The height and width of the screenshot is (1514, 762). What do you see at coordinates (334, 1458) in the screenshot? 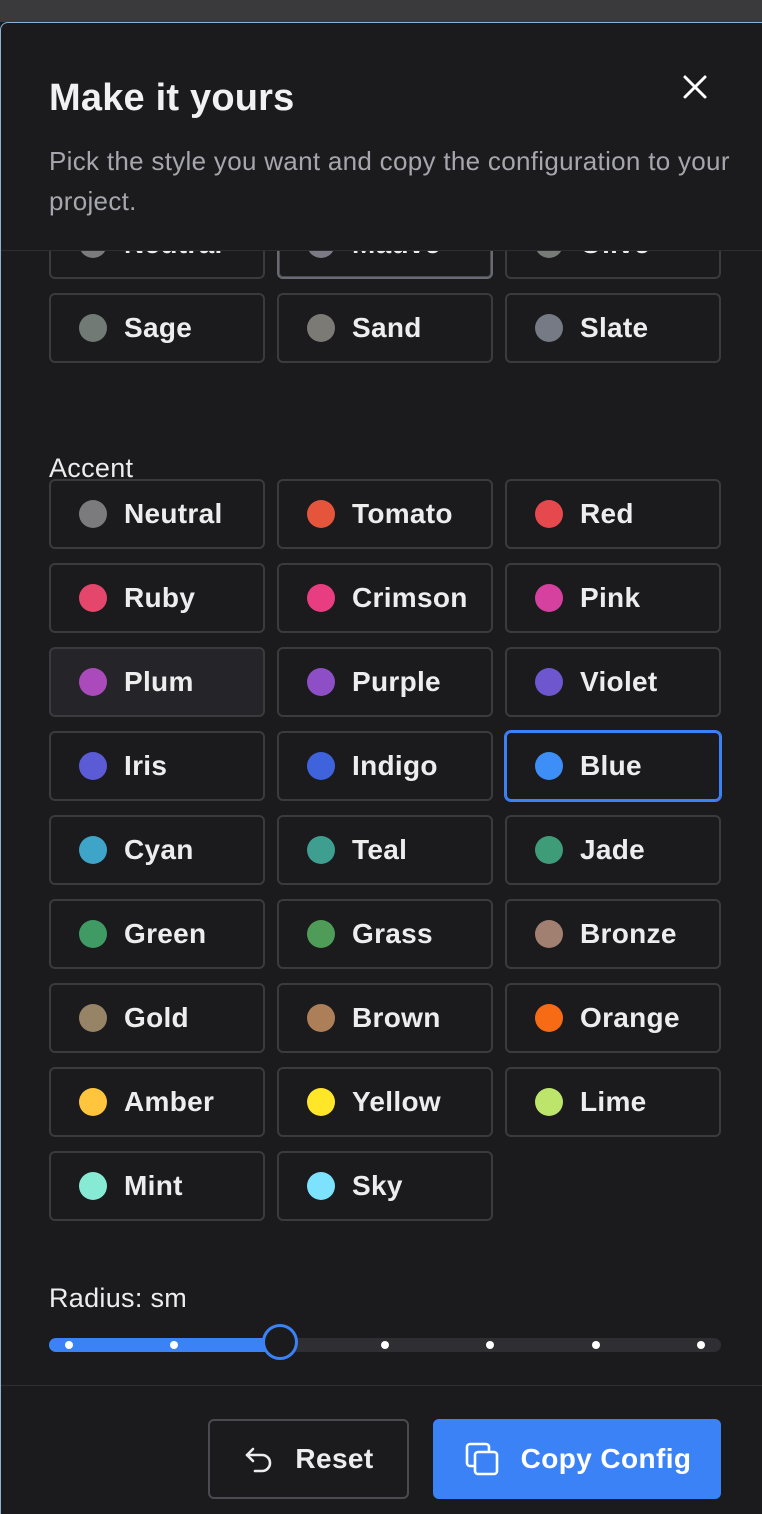
I see `reset-button-label: Reset` at bounding box center [334, 1458].